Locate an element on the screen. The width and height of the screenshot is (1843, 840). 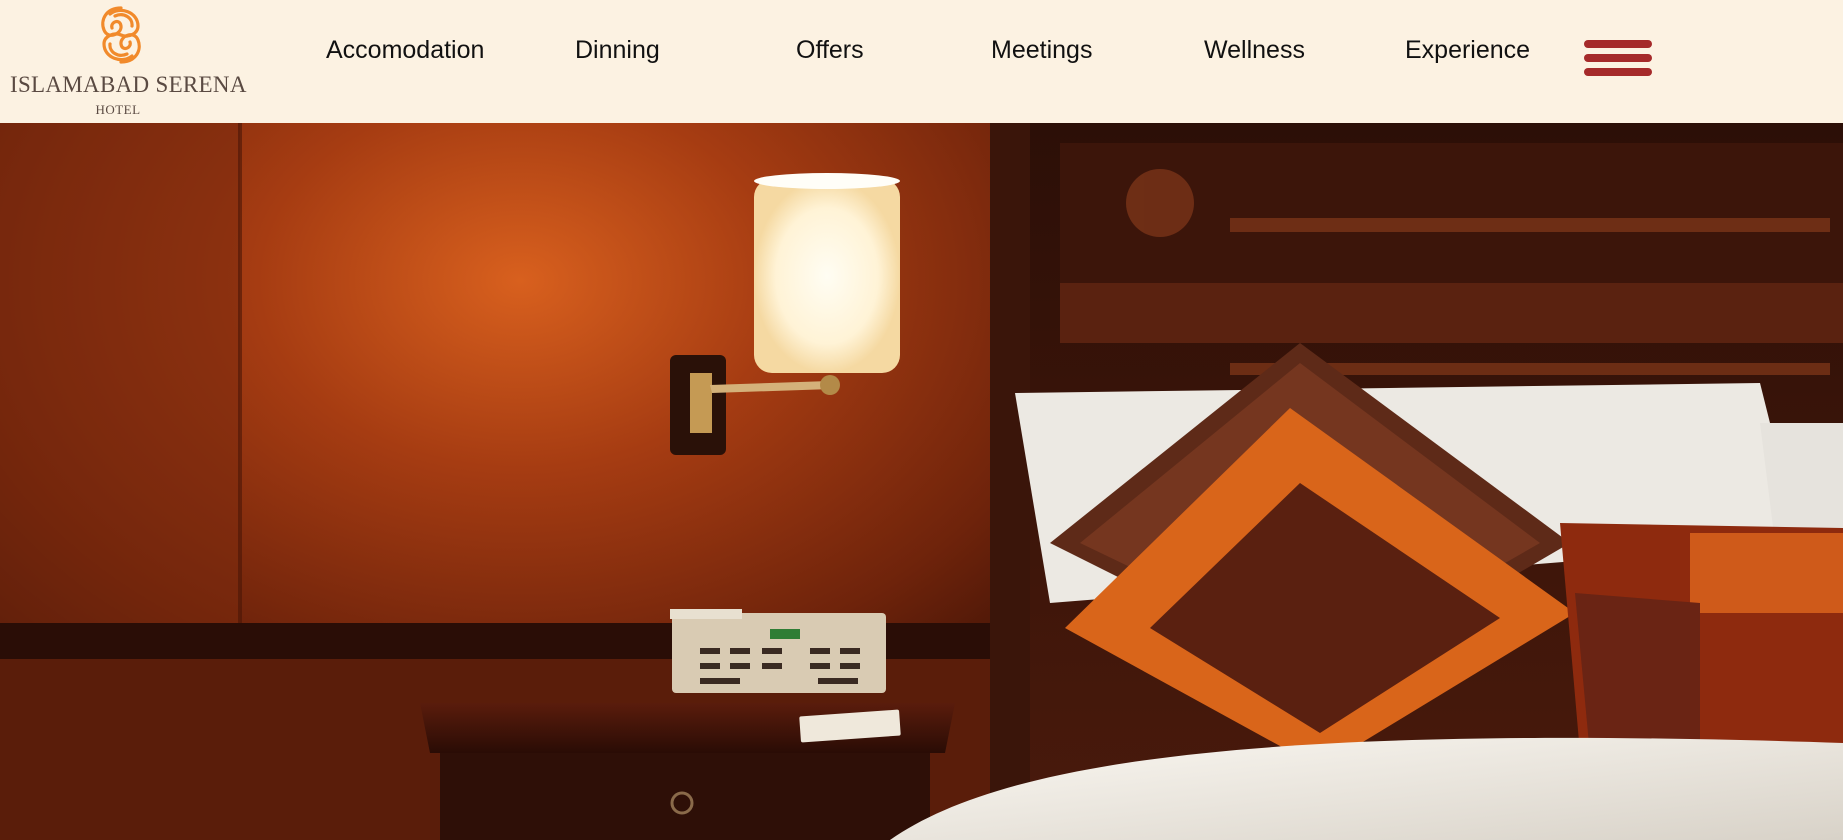
hamburger-menu-icon is located at coordinates (1619, 61).